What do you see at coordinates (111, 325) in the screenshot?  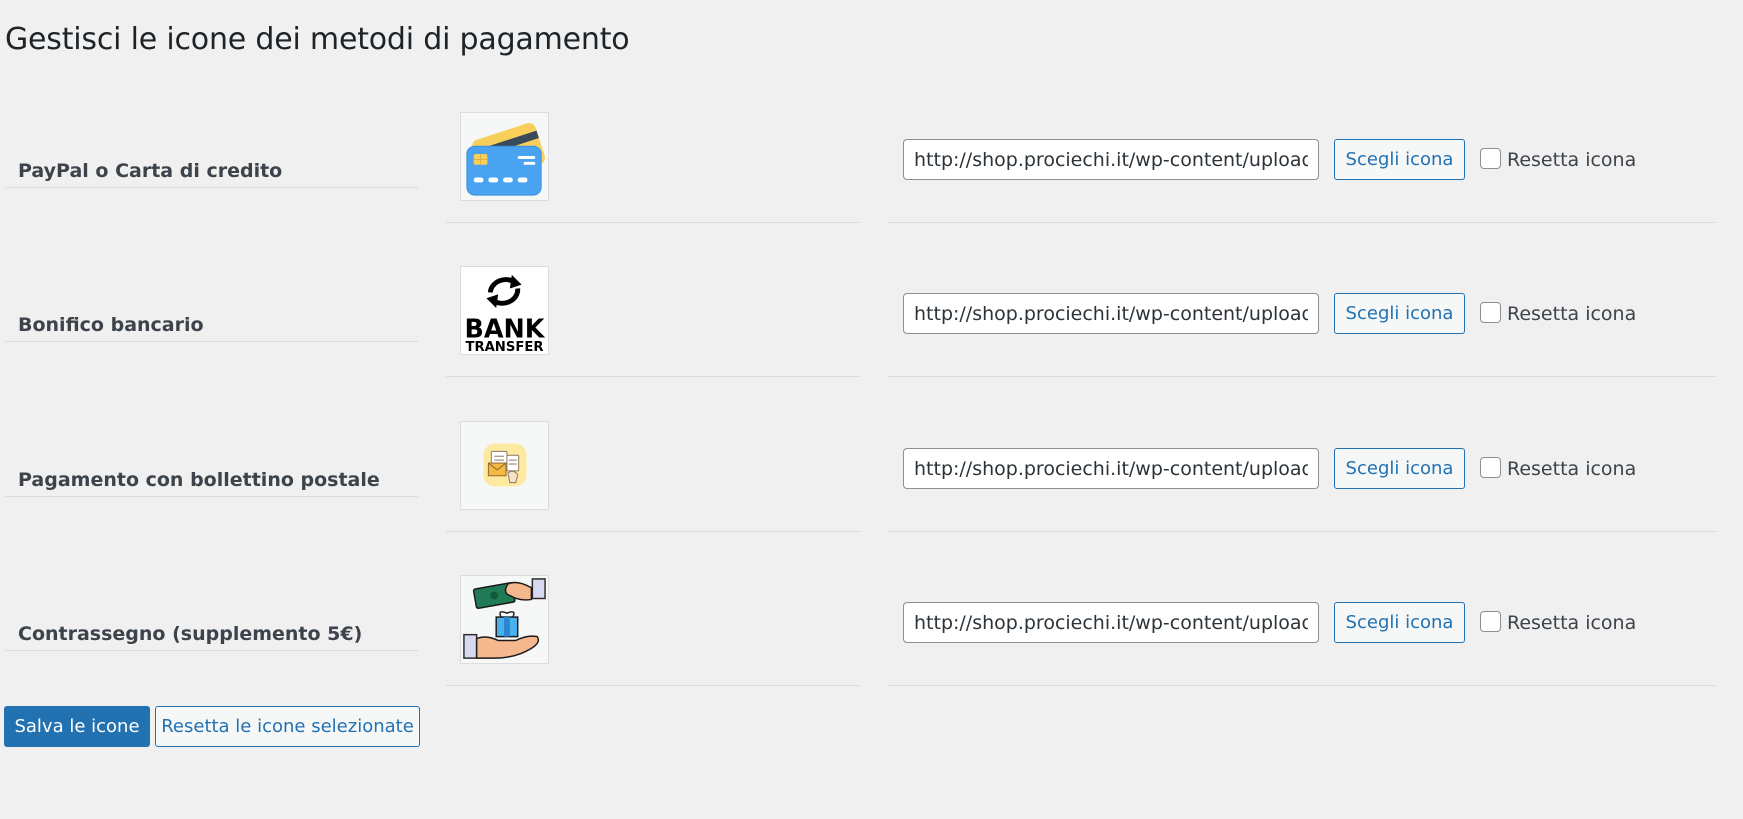 I see `payment-method-label: Bonifico bancario` at bounding box center [111, 325].